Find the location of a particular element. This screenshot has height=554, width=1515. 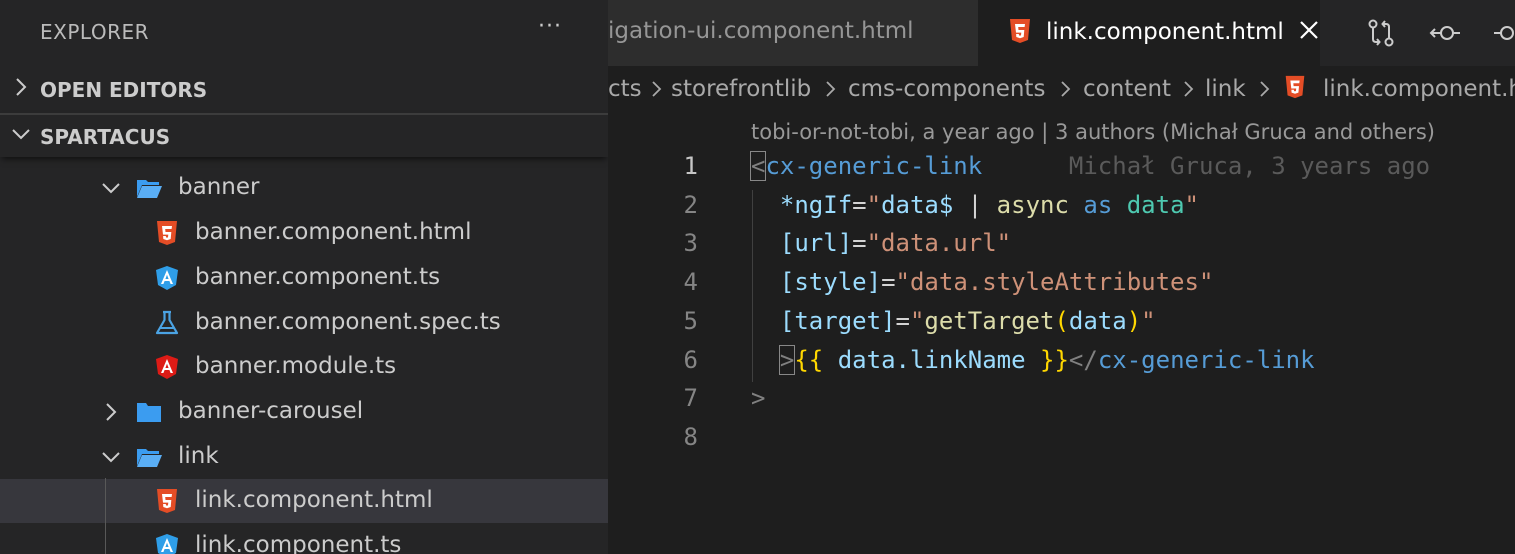

tree-item-label: banner.component.spec.ts is located at coordinates (348, 322).